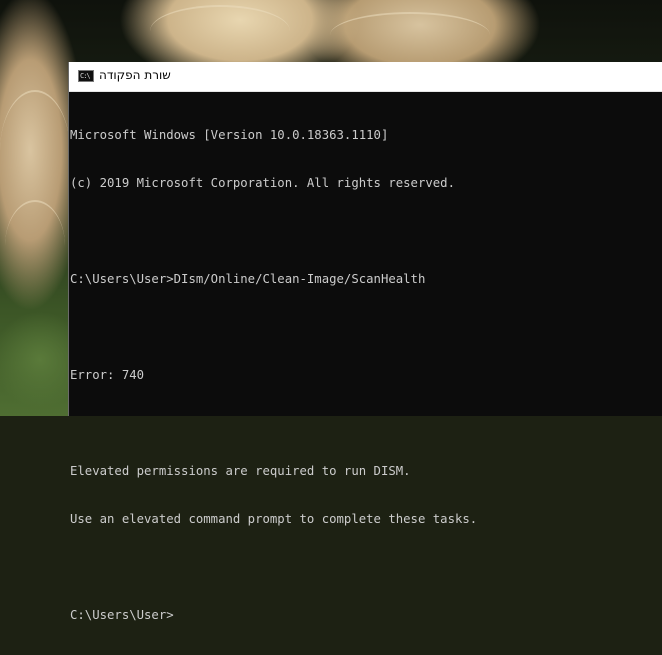  I want to click on title-bar: C:\ שורת הפקודה, so click(365, 77).